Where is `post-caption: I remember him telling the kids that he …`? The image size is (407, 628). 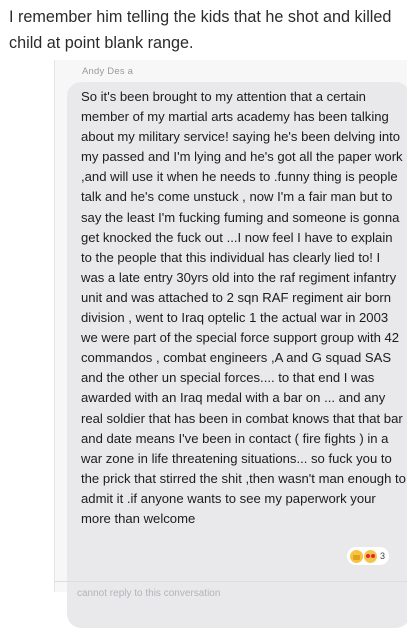
post-caption: I remember him telling the kids that he … is located at coordinates (200, 30).